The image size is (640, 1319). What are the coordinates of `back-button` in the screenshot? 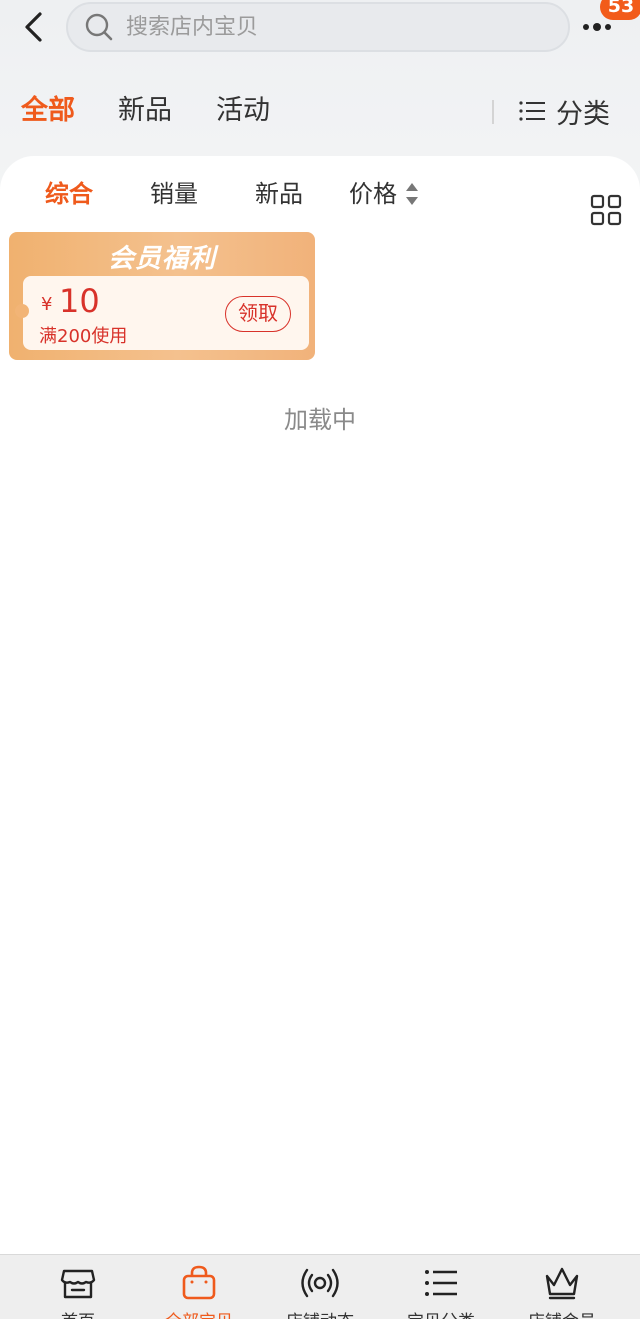 It's located at (35, 27).